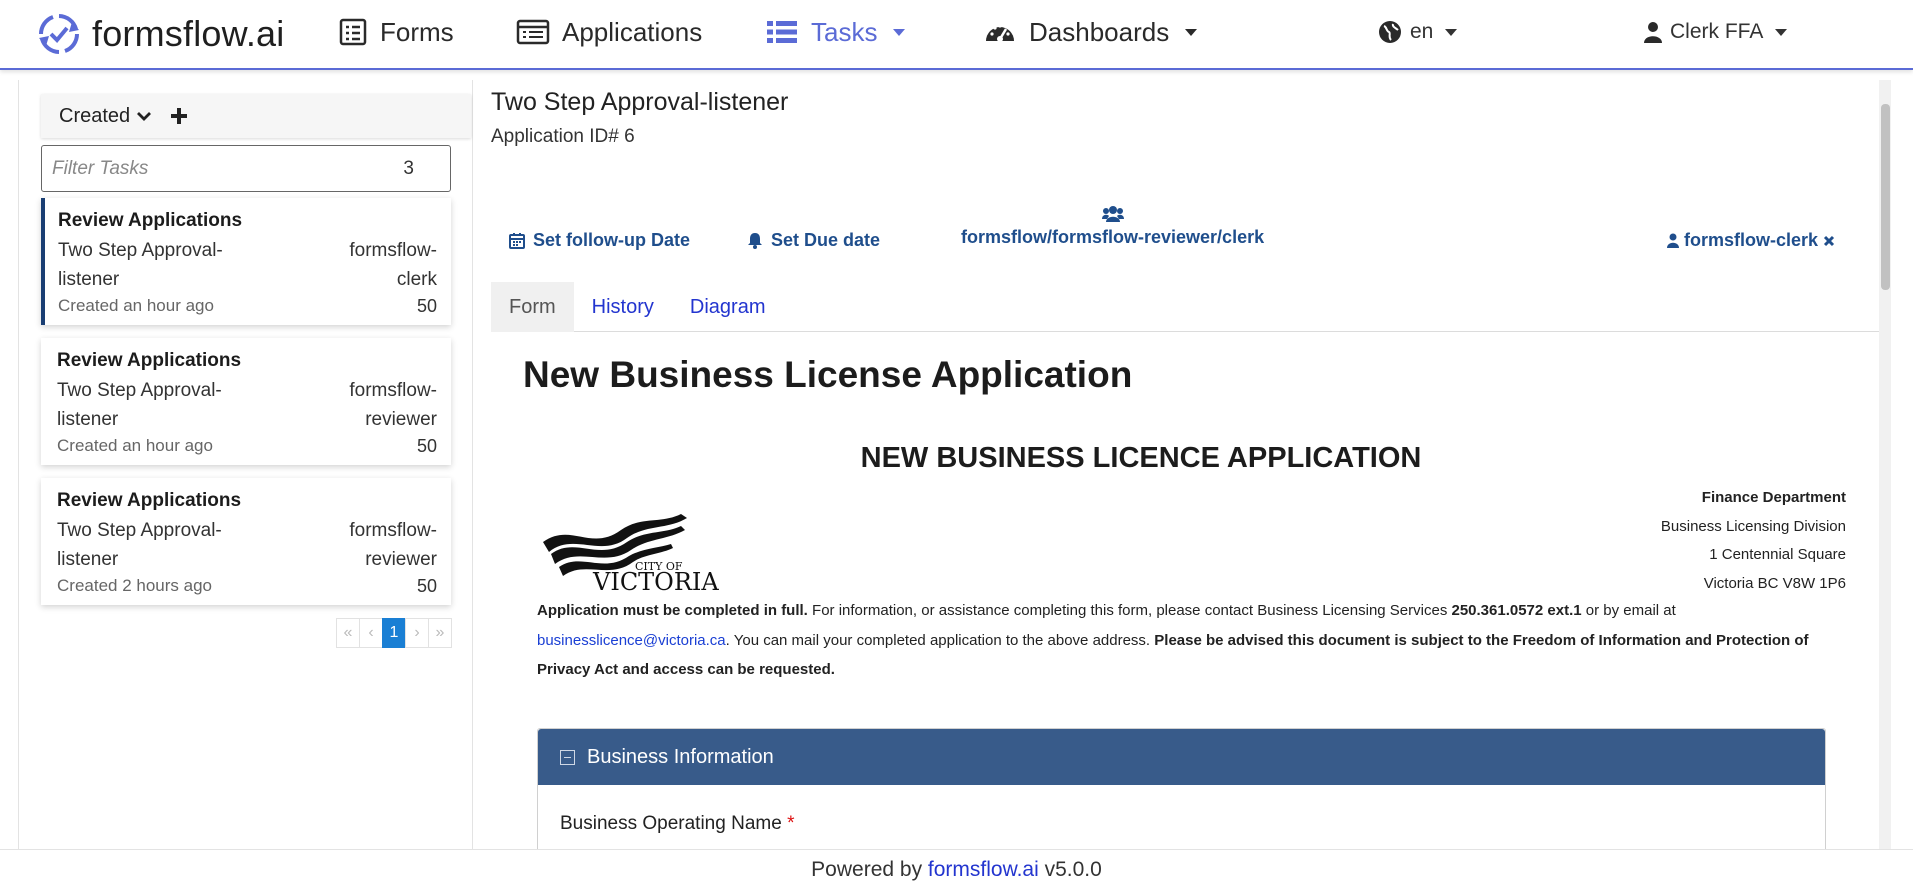 This screenshot has height=890, width=1913. I want to click on form-heading: New Business License Application, so click(828, 374).